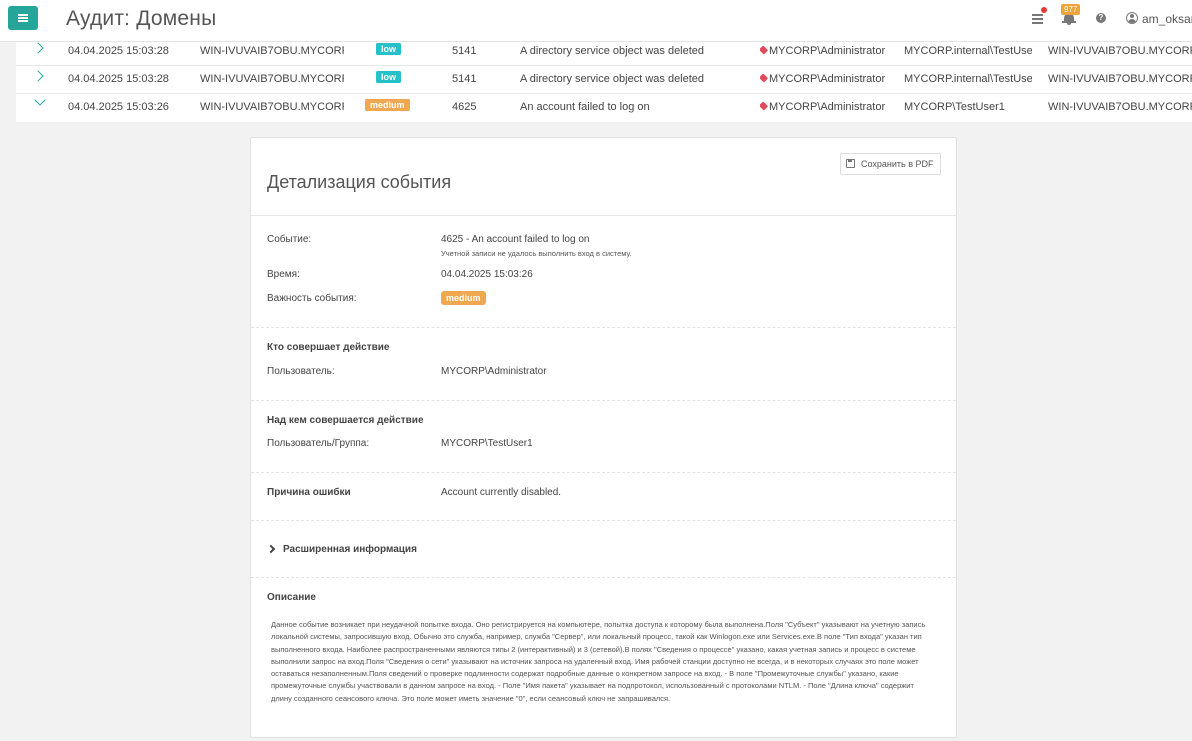 This screenshot has height=741, width=1192. Describe the element at coordinates (345, 420) in the screenshot. I see `target-section-title: Над кем совершается действие` at that location.